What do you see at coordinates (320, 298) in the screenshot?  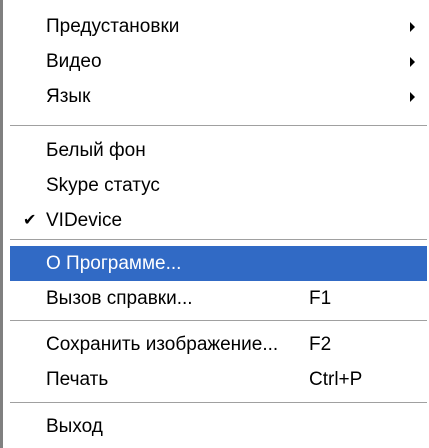 I see `menu-item-shortcut: F1` at bounding box center [320, 298].